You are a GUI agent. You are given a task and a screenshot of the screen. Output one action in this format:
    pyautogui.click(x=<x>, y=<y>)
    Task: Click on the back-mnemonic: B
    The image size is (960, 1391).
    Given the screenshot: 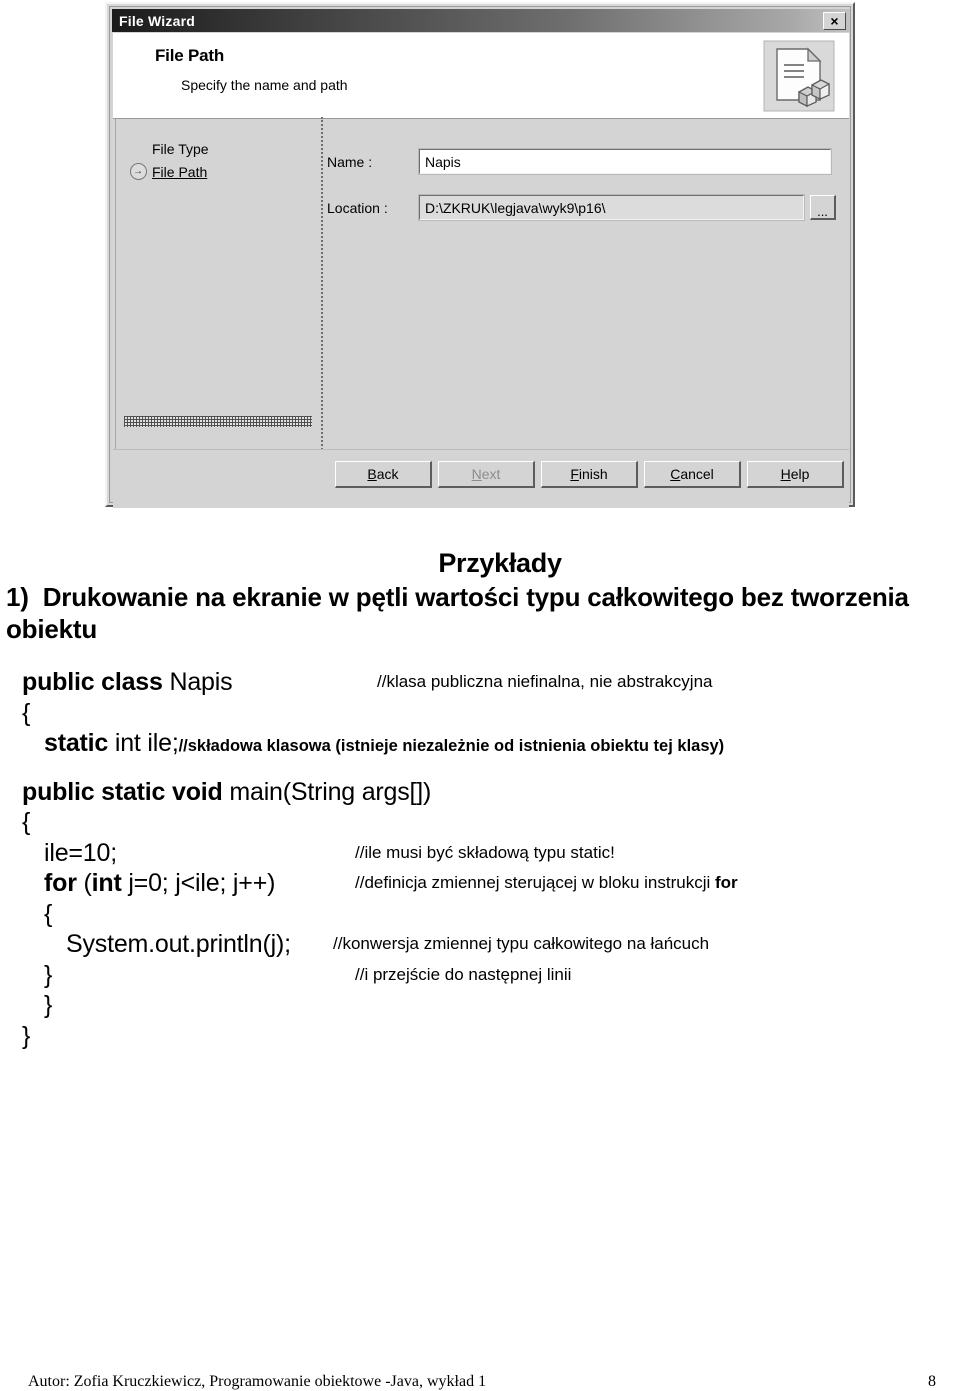 What is the action you would take?
    pyautogui.click(x=372, y=474)
    